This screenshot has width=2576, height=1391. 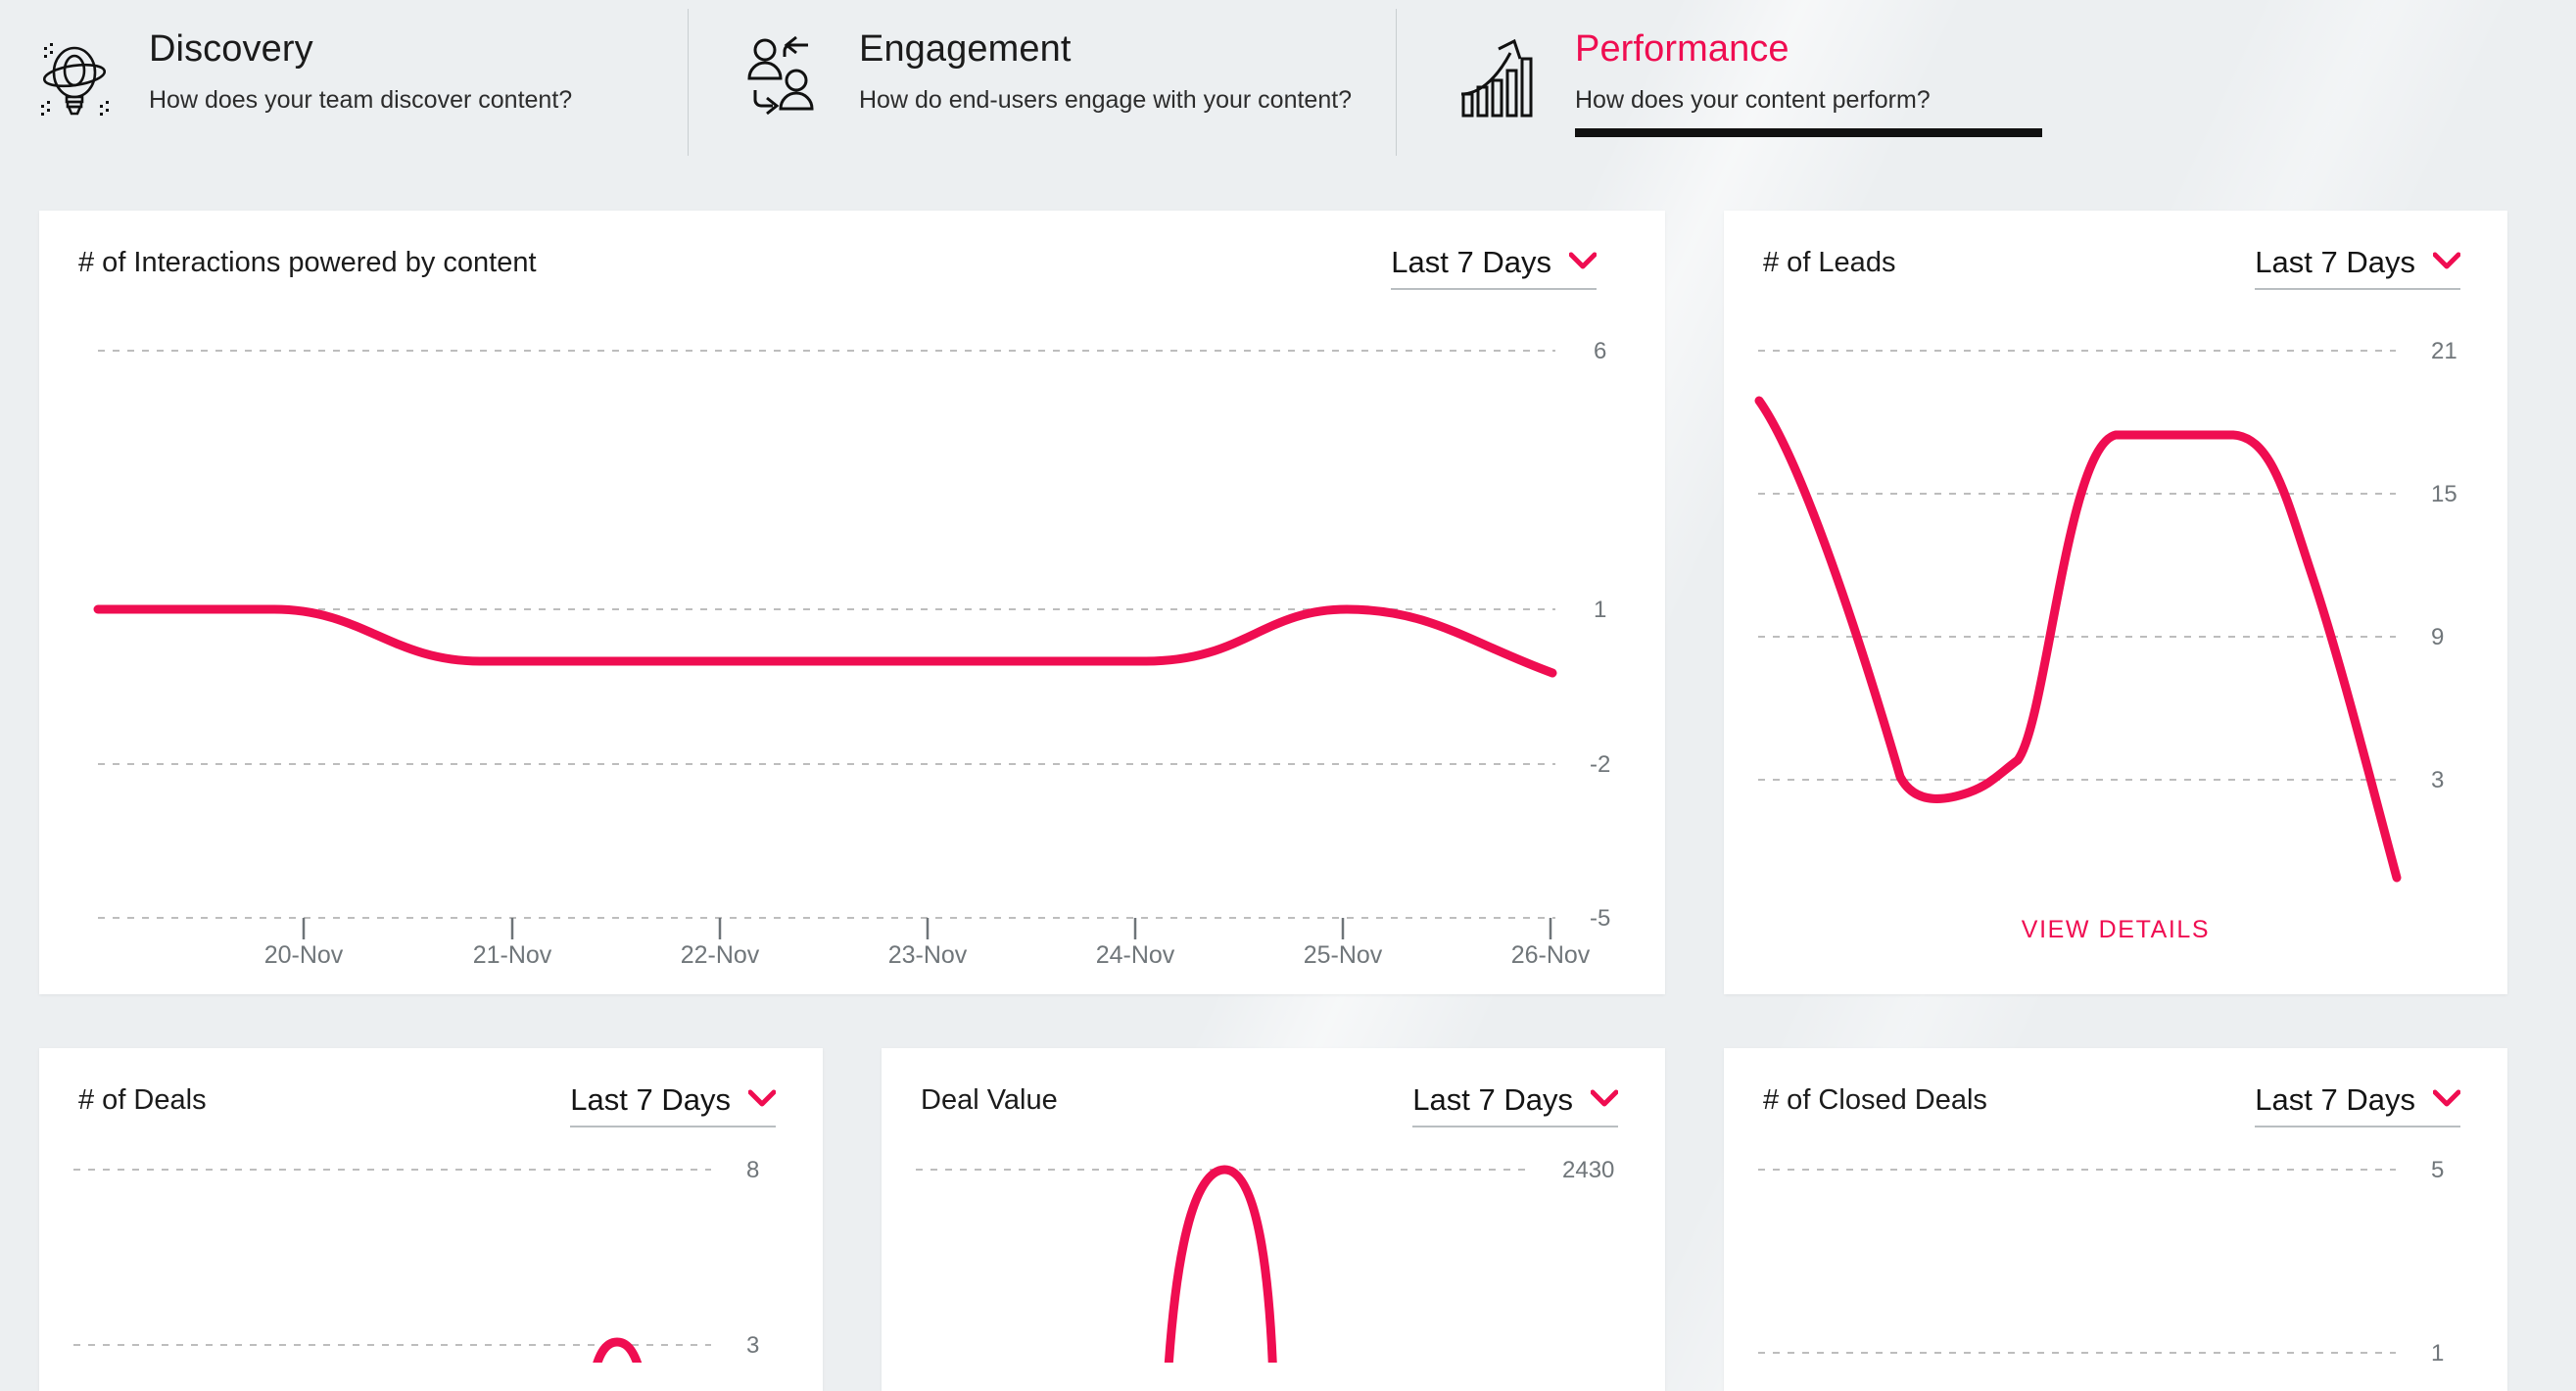 What do you see at coordinates (650, 1099) in the screenshot?
I see `range-select-deals-label: Last 7 Days` at bounding box center [650, 1099].